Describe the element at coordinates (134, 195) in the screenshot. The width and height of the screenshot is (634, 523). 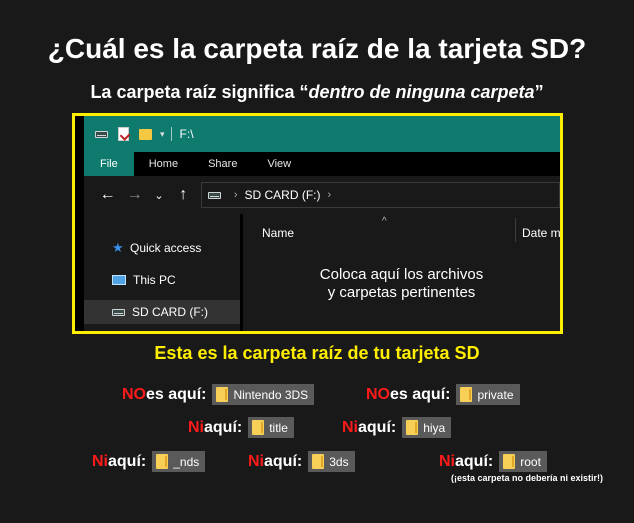
I see `forward-arrow-icon: →` at that location.